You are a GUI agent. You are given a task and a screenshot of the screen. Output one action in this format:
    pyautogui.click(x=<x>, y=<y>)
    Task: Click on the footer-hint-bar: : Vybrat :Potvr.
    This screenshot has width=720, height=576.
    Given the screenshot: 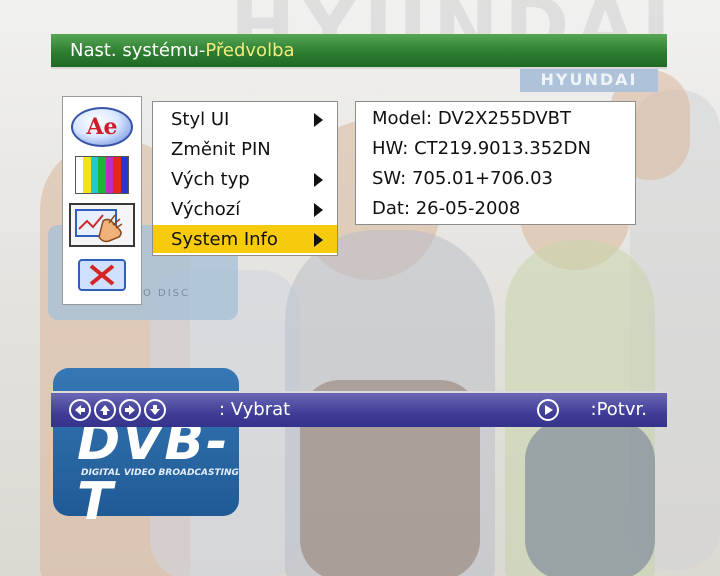 What is the action you would take?
    pyautogui.click(x=359, y=409)
    